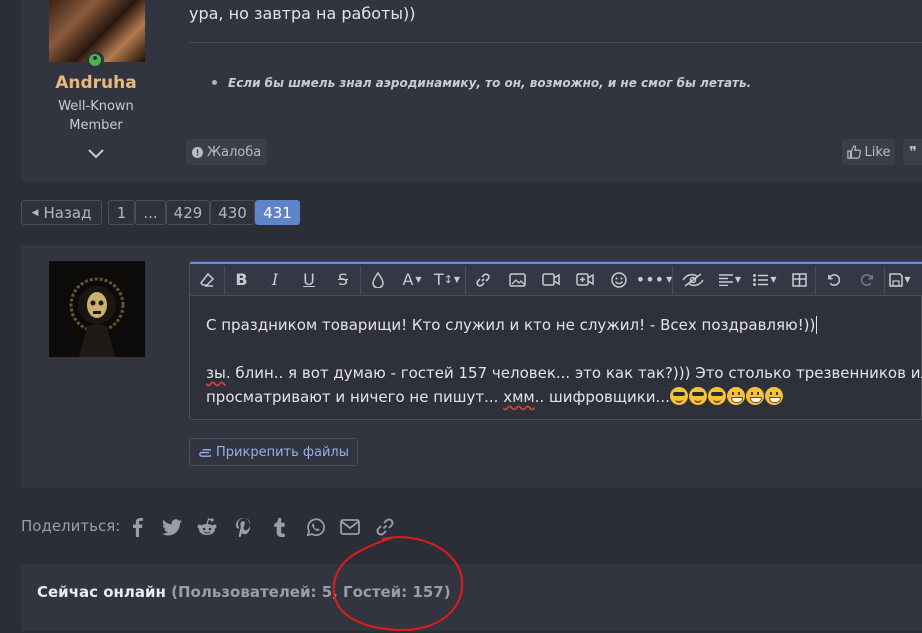  Describe the element at coordinates (799, 280) in the screenshot. I see `table-icon` at that location.